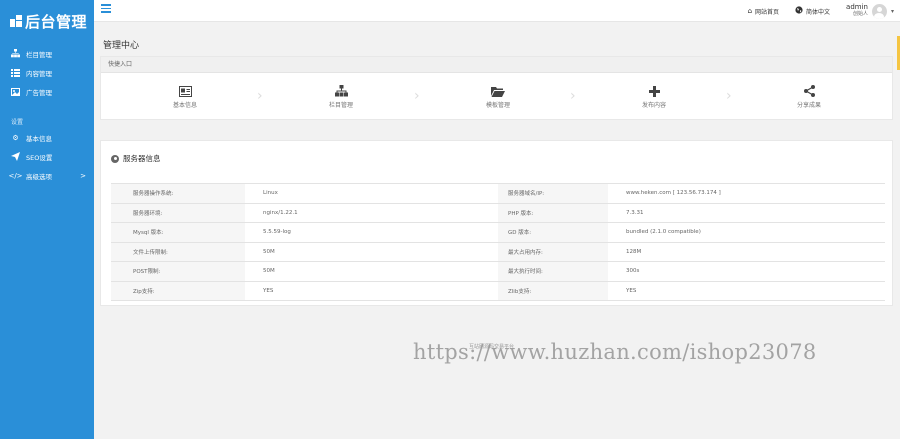 This screenshot has width=900, height=439. What do you see at coordinates (553, 291) in the screenshot?
I see `row-label: Zlib支持:` at bounding box center [553, 291].